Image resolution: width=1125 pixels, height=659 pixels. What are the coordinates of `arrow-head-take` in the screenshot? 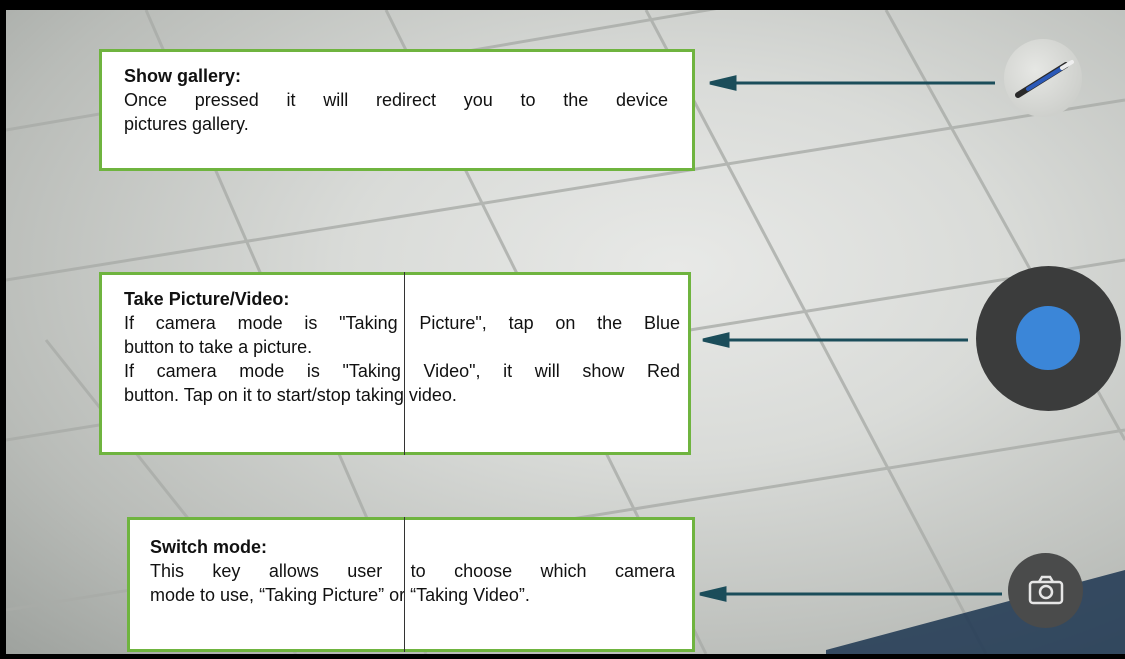 It's located at (716, 340).